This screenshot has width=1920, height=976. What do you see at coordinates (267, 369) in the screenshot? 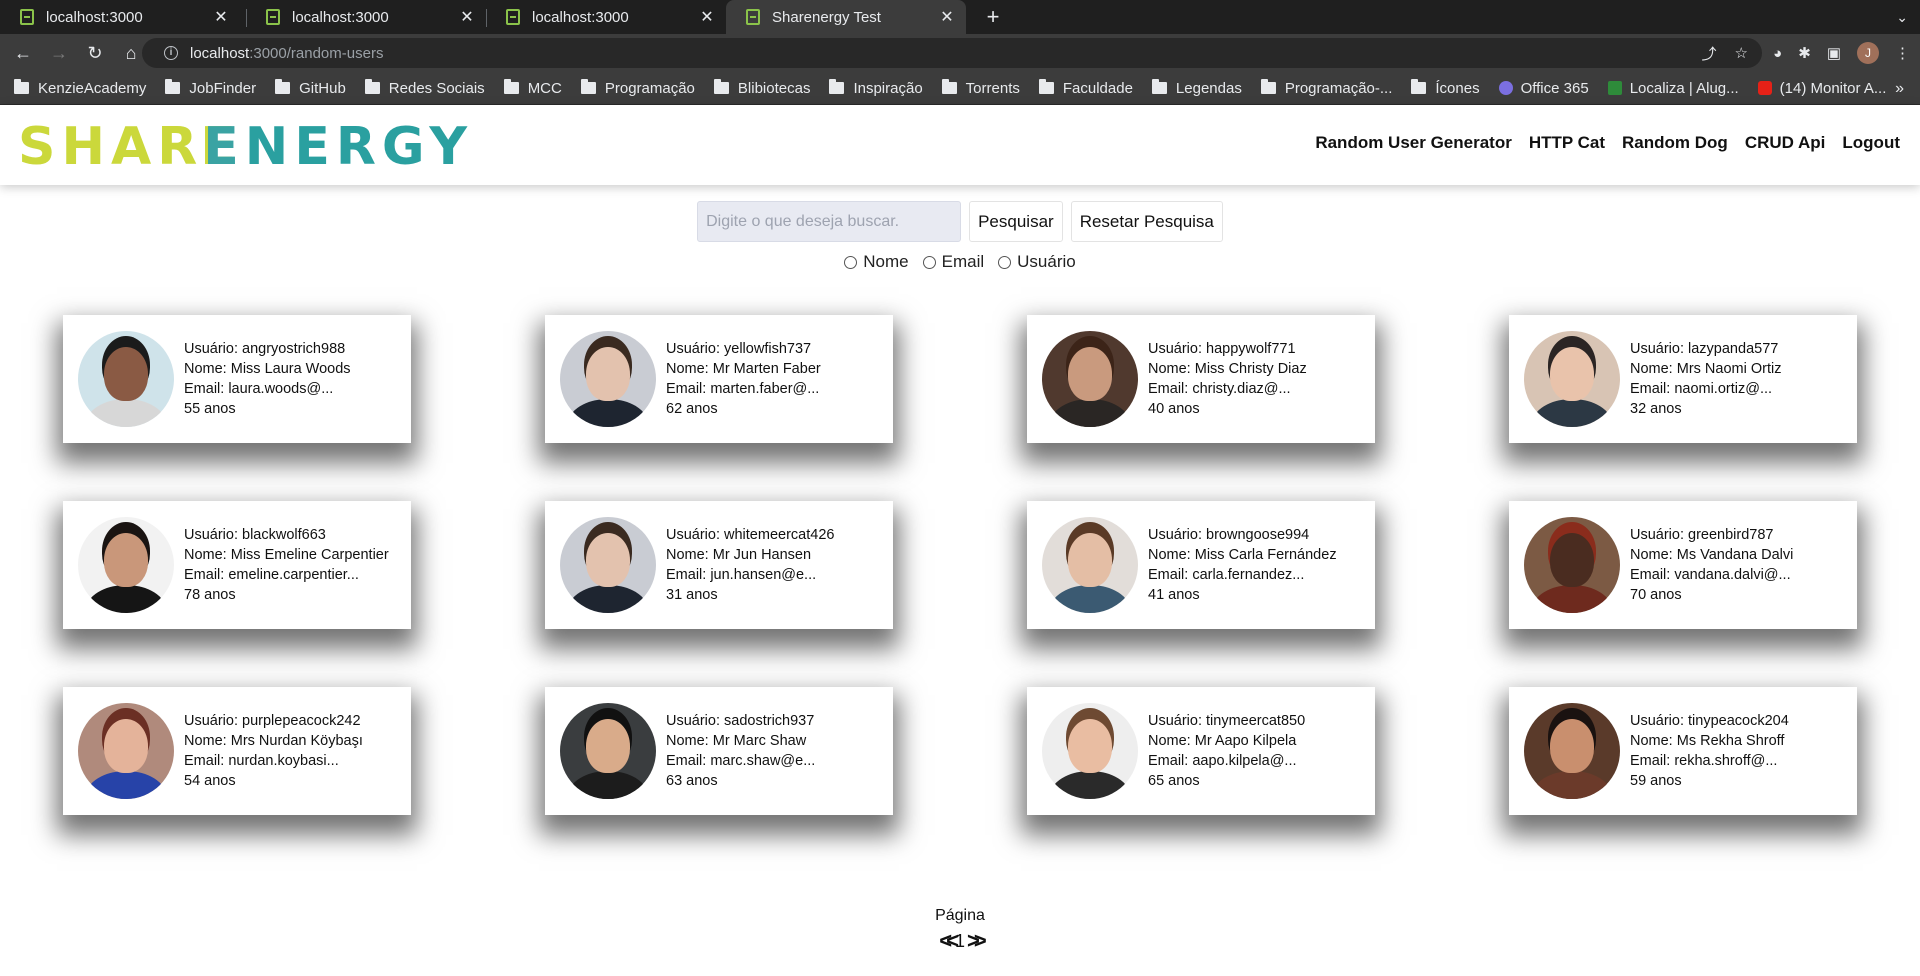
I see `user-name: Nome: Miss Laura Woods` at bounding box center [267, 369].